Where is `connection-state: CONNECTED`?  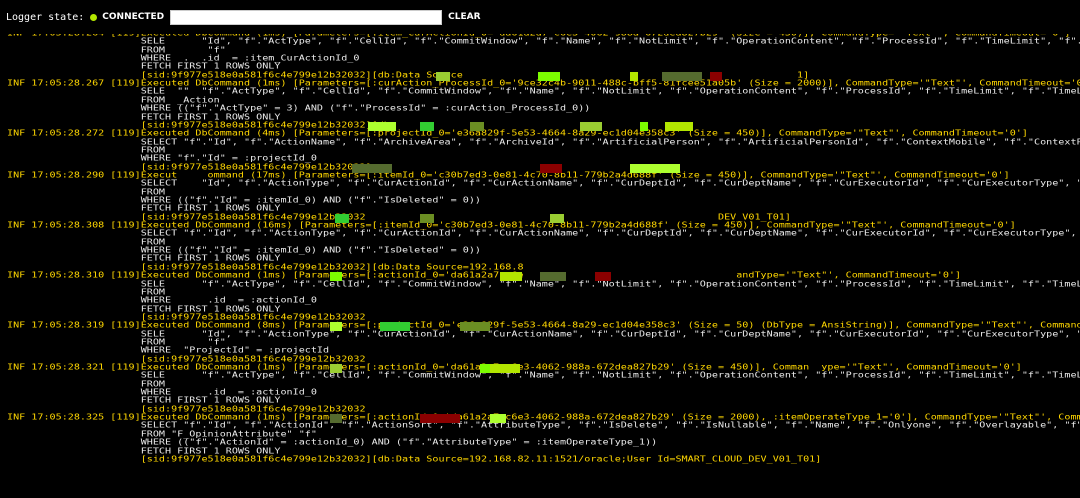
connection-state: CONNECTED is located at coordinates (133, 17).